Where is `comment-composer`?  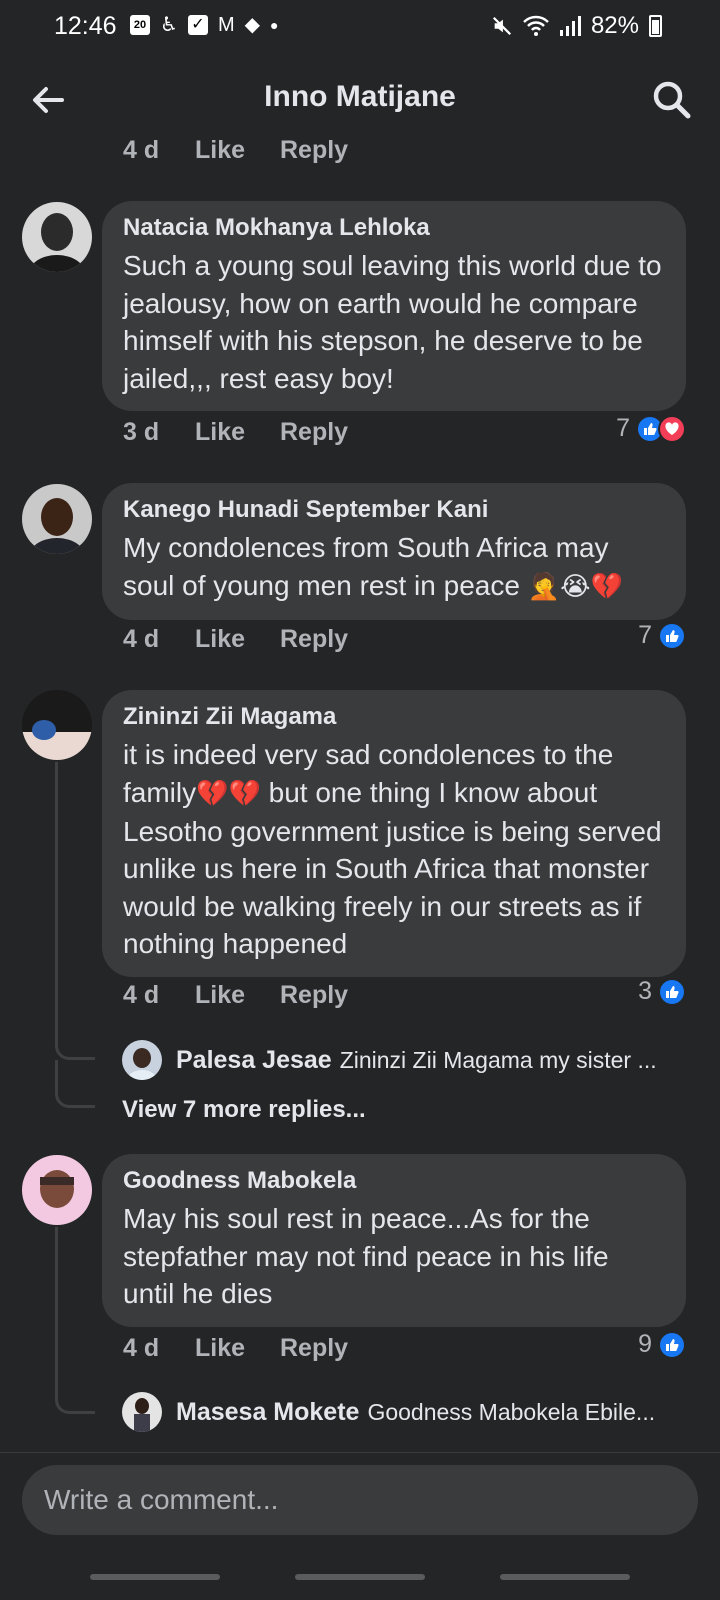 comment-composer is located at coordinates (360, 1526).